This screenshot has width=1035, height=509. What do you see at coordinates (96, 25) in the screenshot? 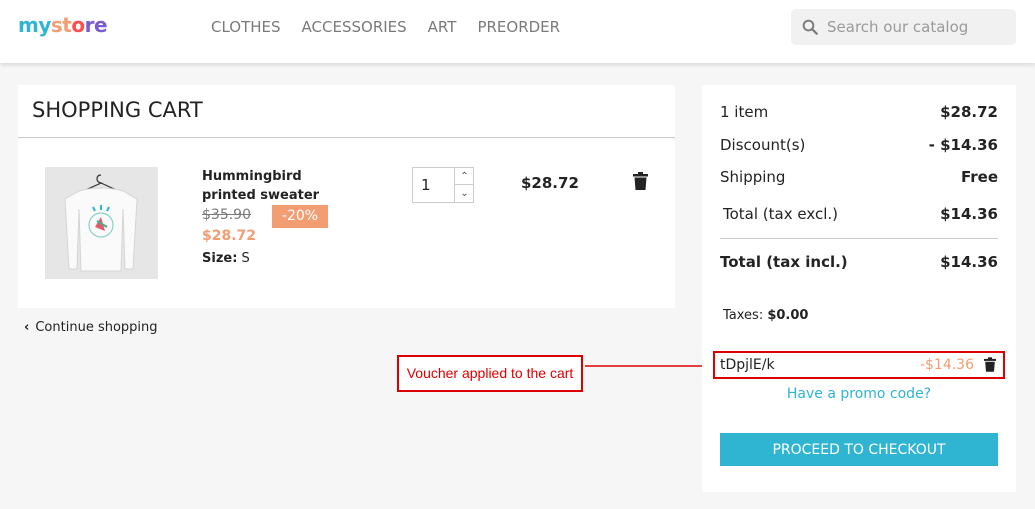
I see `logo-part-4: re` at bounding box center [96, 25].